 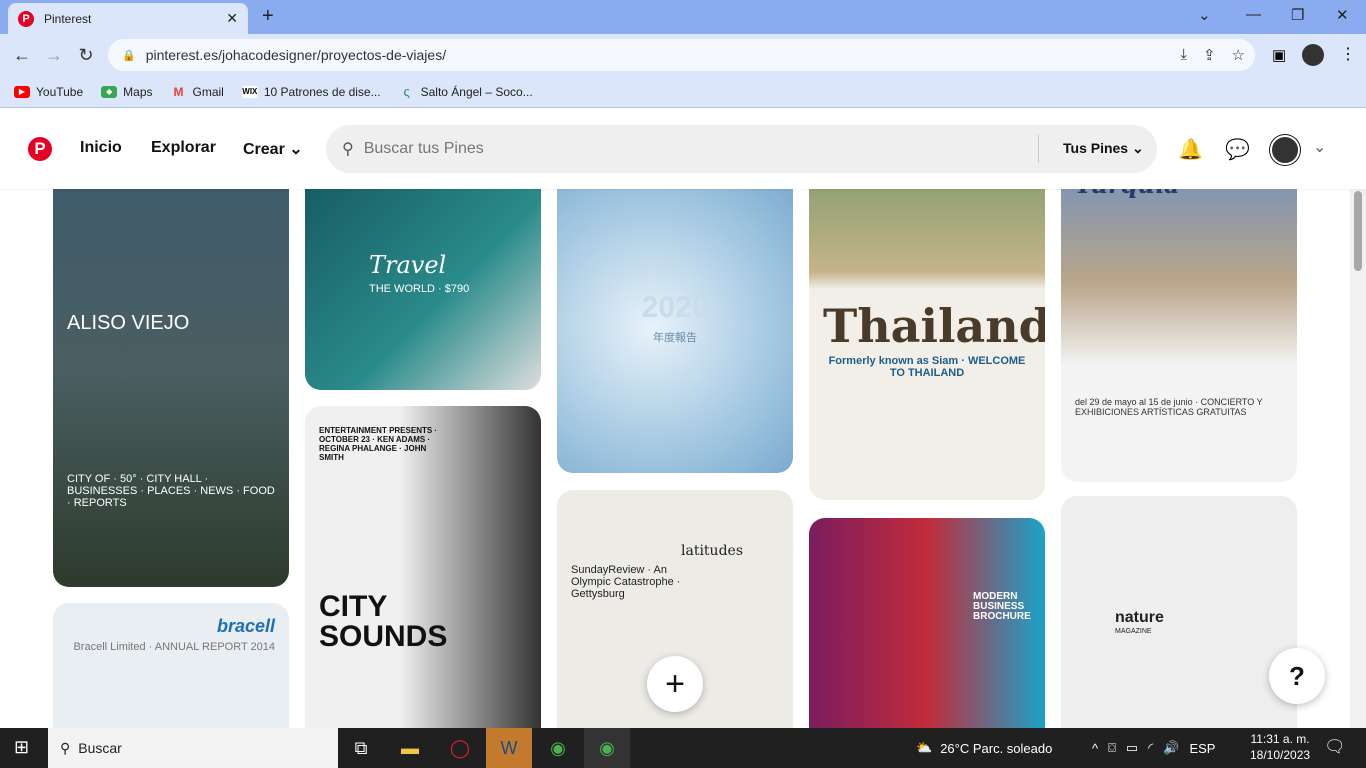 I want to click on install-icon: ⤓, so click(x=1183, y=55).